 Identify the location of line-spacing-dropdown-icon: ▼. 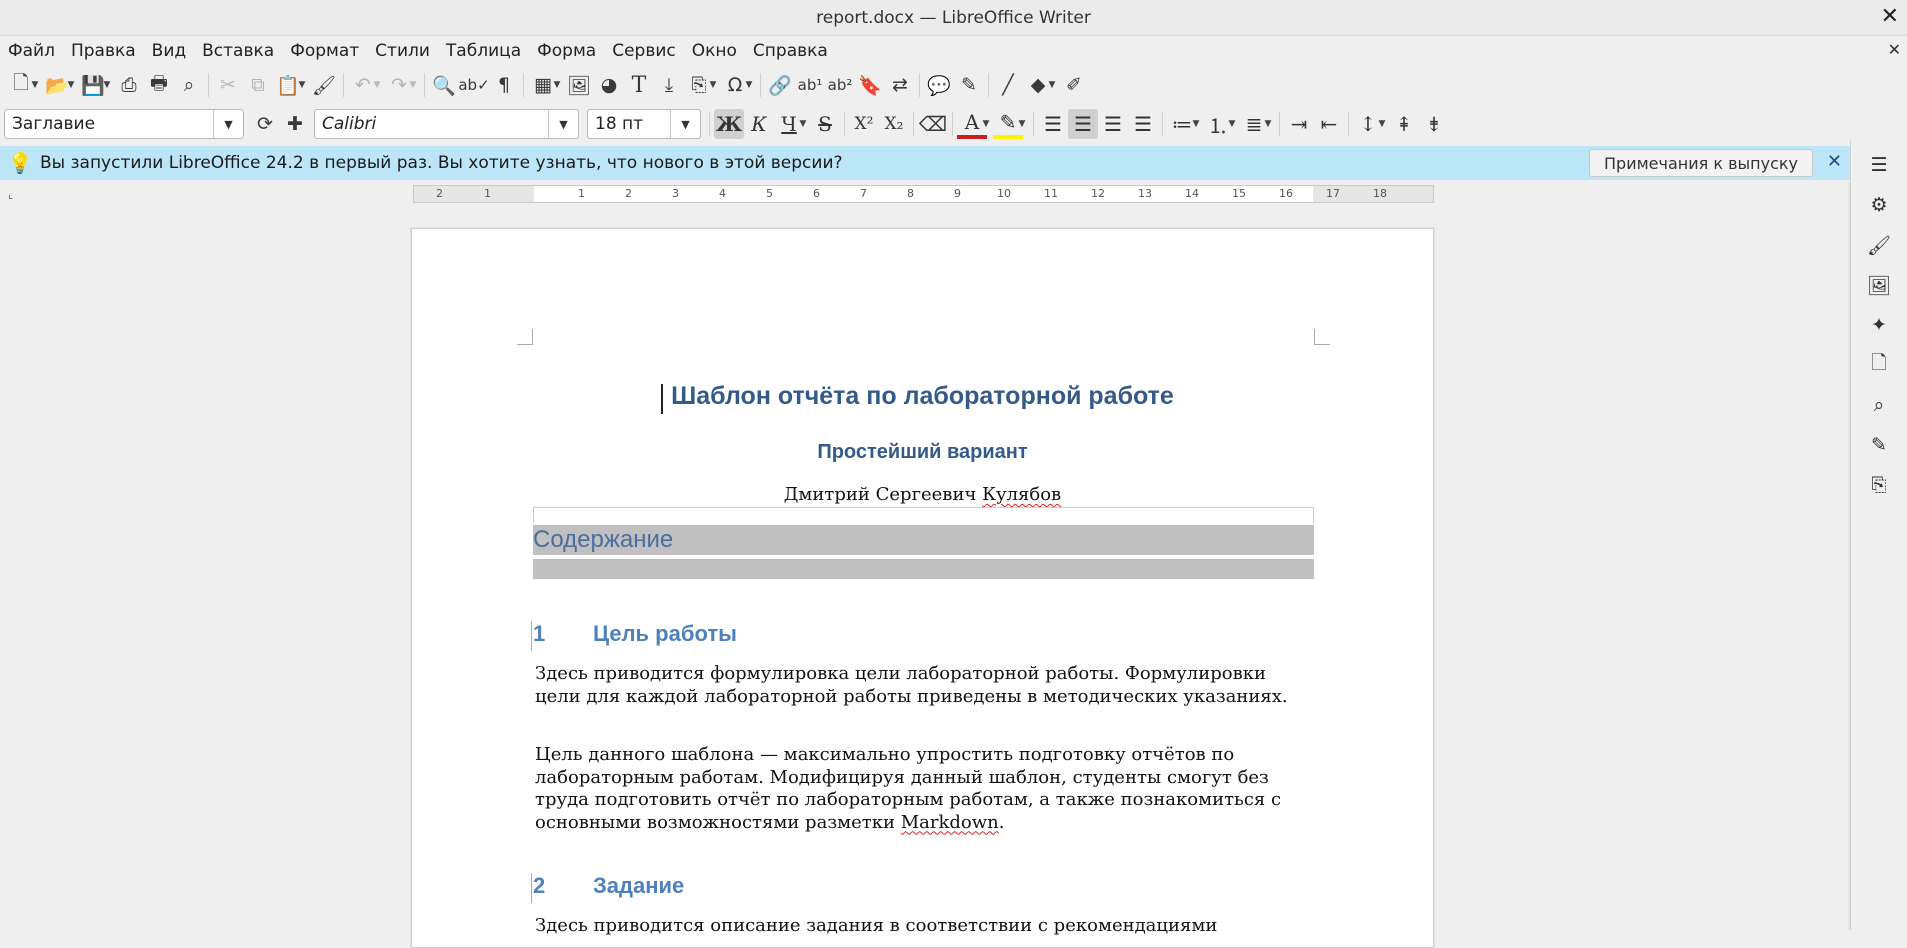
(1382, 124).